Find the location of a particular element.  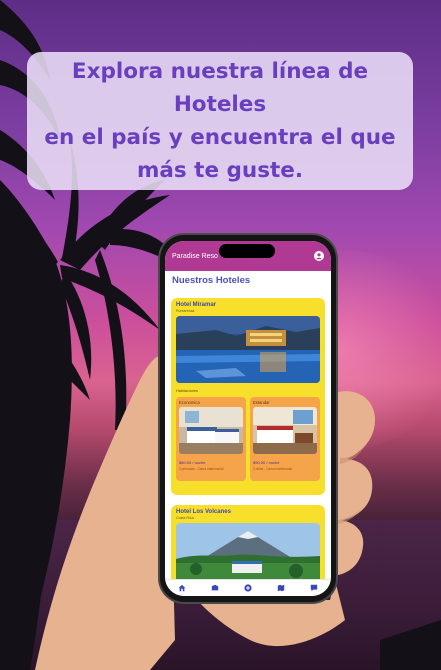

hotel-icon is located at coordinates (215, 588).